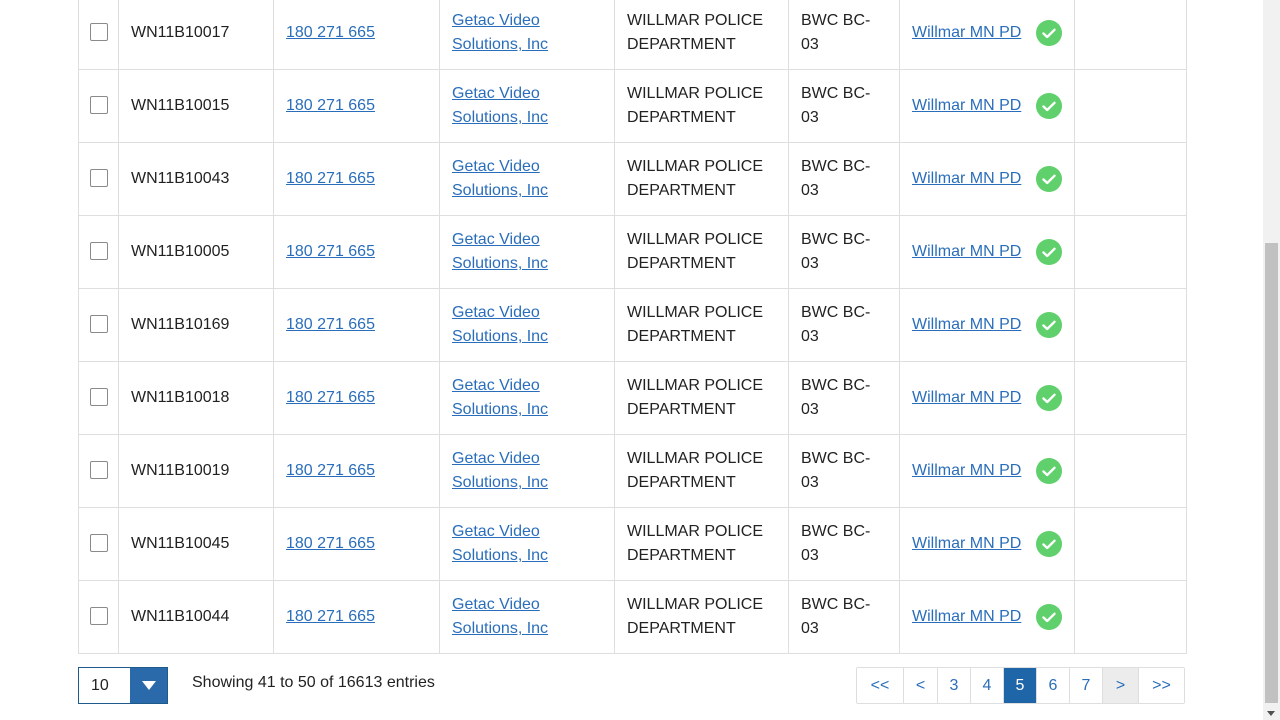 Image resolution: width=1280 pixels, height=720 pixels. Describe the element at coordinates (313, 682) in the screenshot. I see `entries-info: Showing 41 to 50 of 16613 entries` at that location.